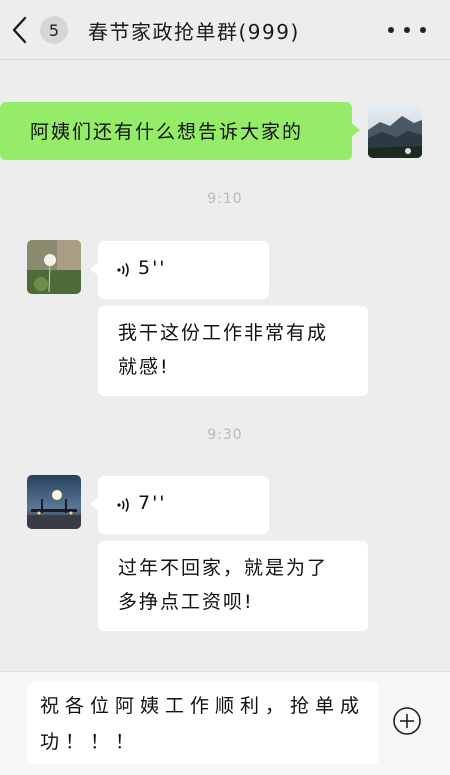 Image resolution: width=450 pixels, height=775 pixels. What do you see at coordinates (179, 270) in the screenshot?
I see `voice-message-bubble: 5''` at bounding box center [179, 270].